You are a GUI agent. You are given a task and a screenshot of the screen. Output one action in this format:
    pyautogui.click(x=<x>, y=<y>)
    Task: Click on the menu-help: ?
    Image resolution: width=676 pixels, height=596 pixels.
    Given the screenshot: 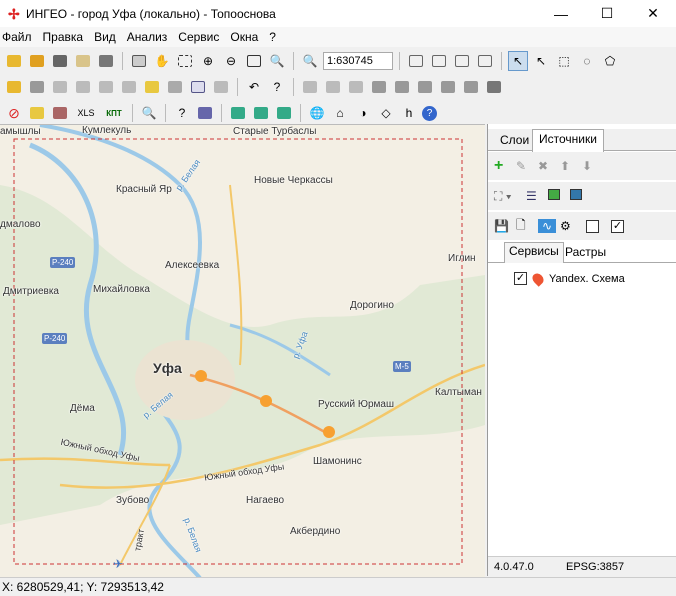 What is the action you would take?
    pyautogui.click(x=272, y=37)
    